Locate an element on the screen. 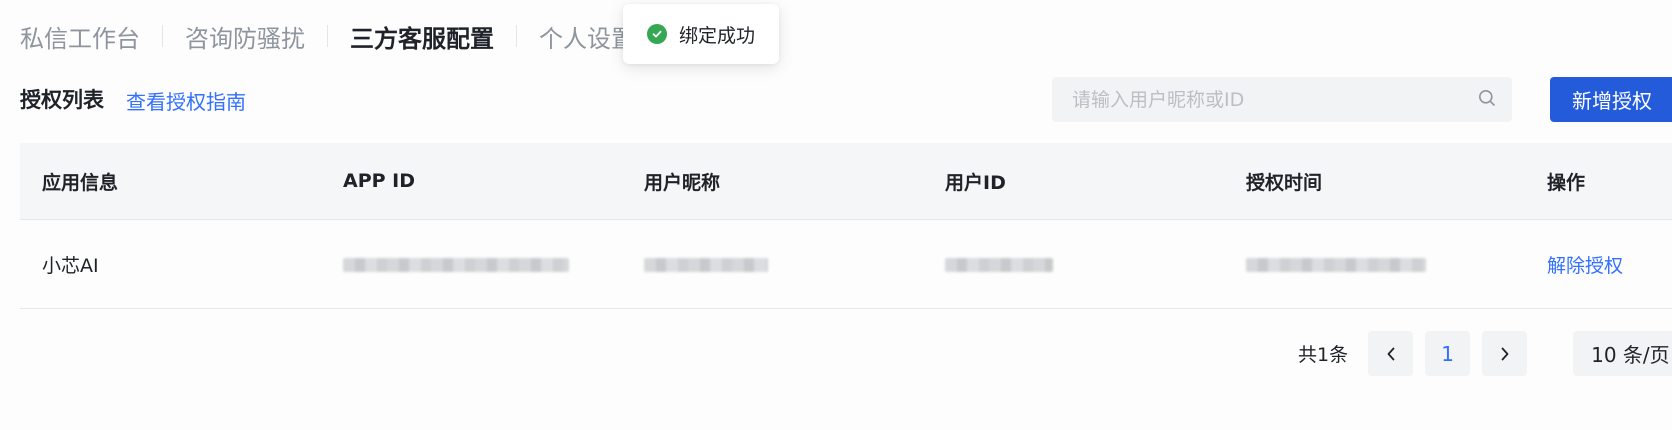  column-header-actions: 操作 is located at coordinates (1566, 182).